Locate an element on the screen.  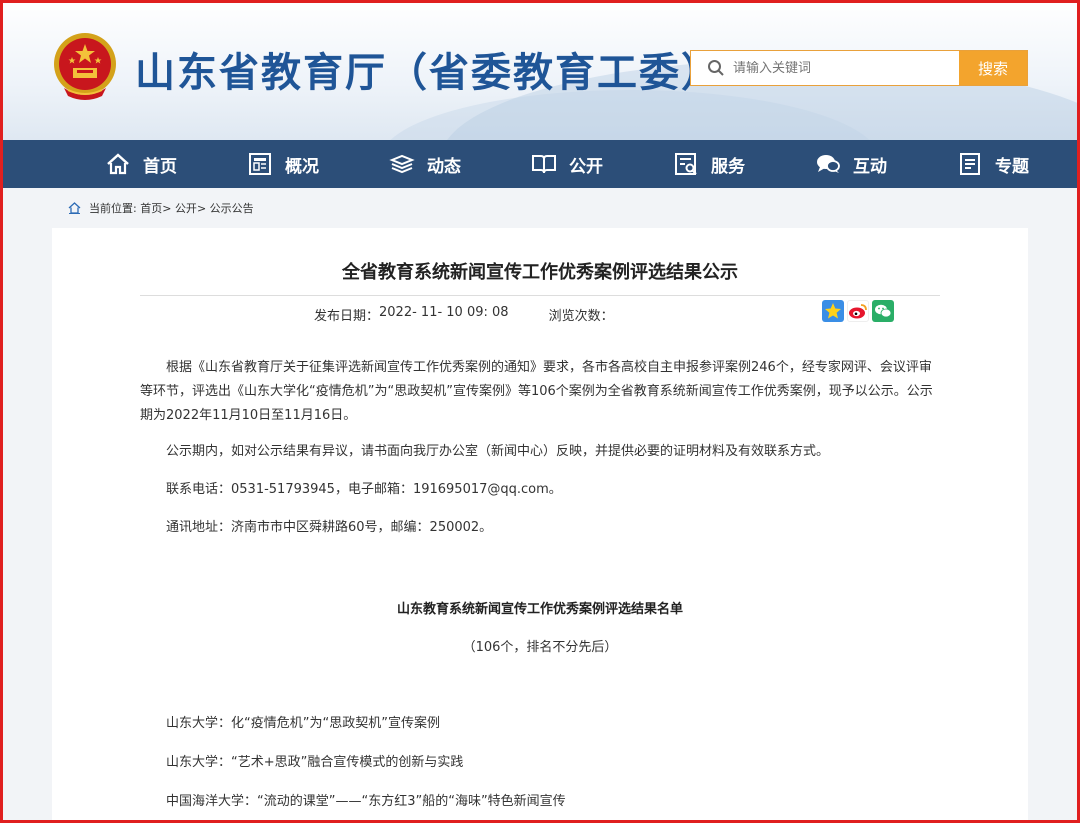
nav-item-label: 概况 is located at coordinates (302, 166).